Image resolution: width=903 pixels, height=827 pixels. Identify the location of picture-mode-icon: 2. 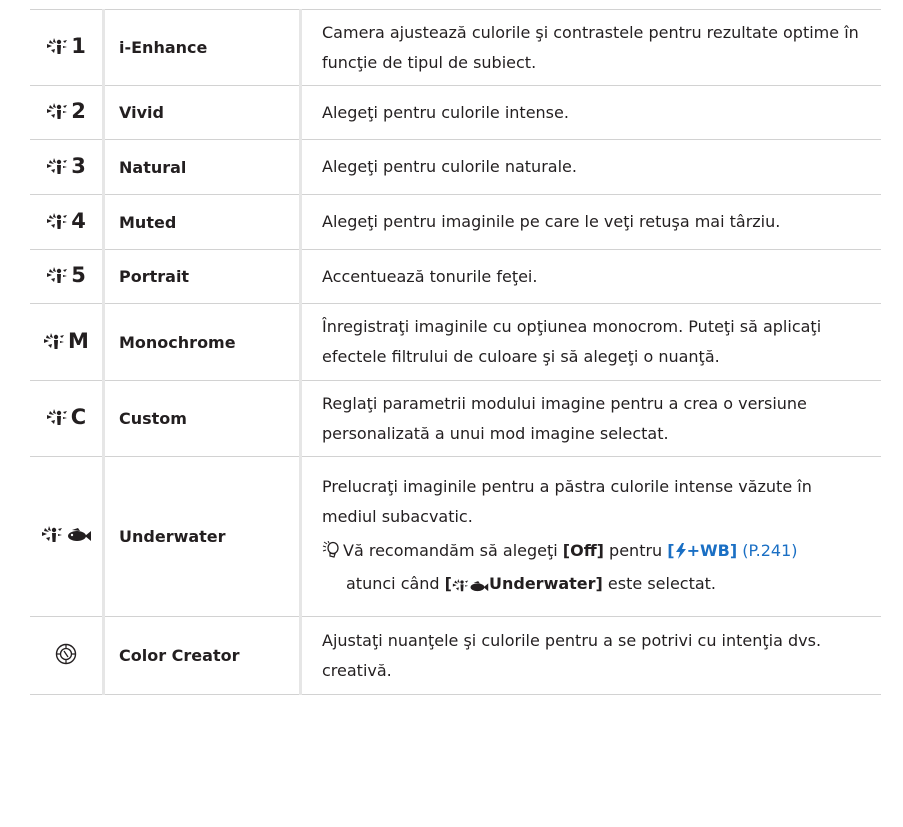
(66, 111).